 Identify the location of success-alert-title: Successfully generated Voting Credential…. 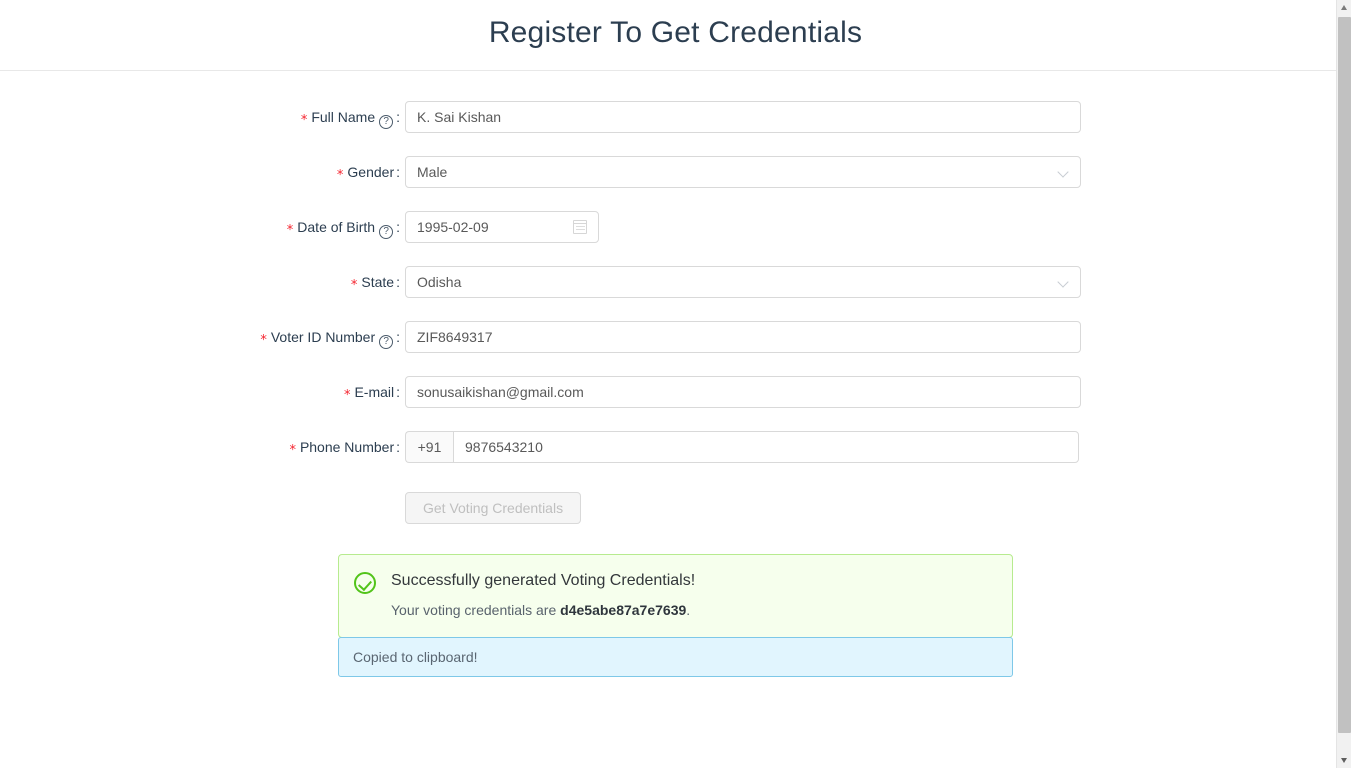
(543, 580).